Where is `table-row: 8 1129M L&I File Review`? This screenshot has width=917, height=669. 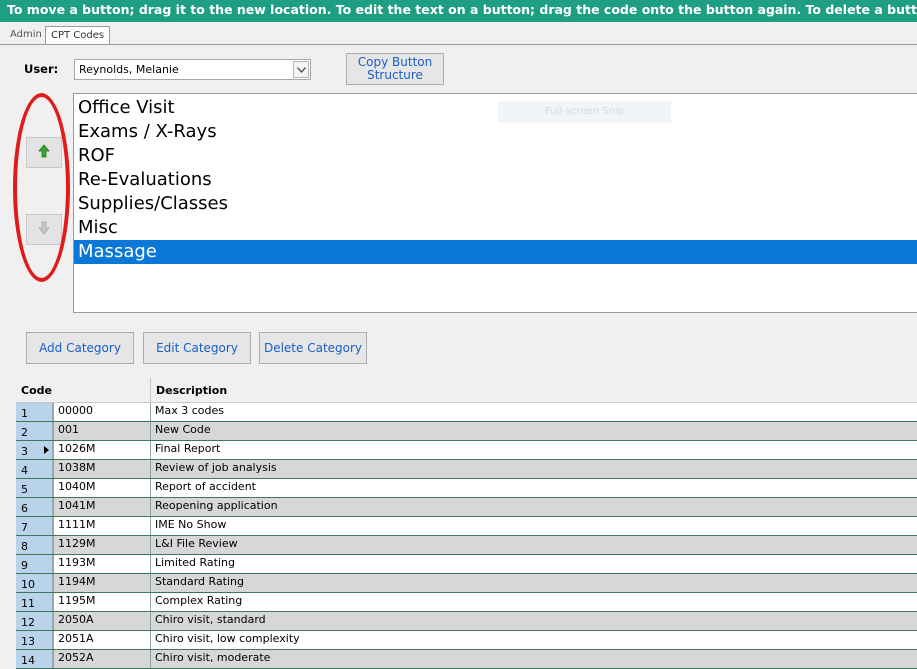
table-row: 8 1129M L&I File Review is located at coordinates (466, 545).